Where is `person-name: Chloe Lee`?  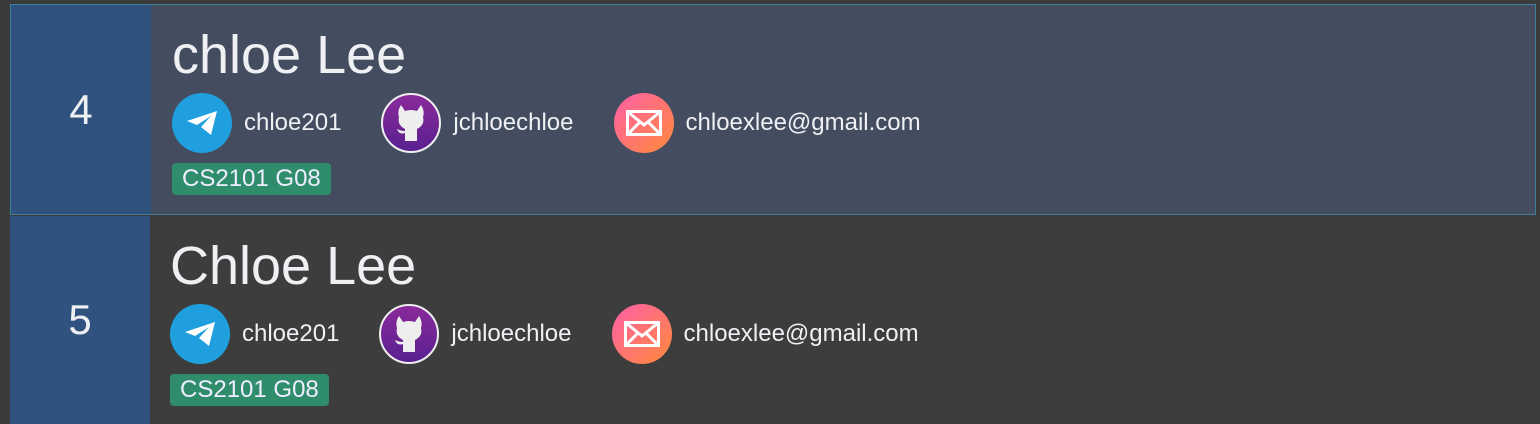
person-name: Chloe Lee is located at coordinates (293, 266).